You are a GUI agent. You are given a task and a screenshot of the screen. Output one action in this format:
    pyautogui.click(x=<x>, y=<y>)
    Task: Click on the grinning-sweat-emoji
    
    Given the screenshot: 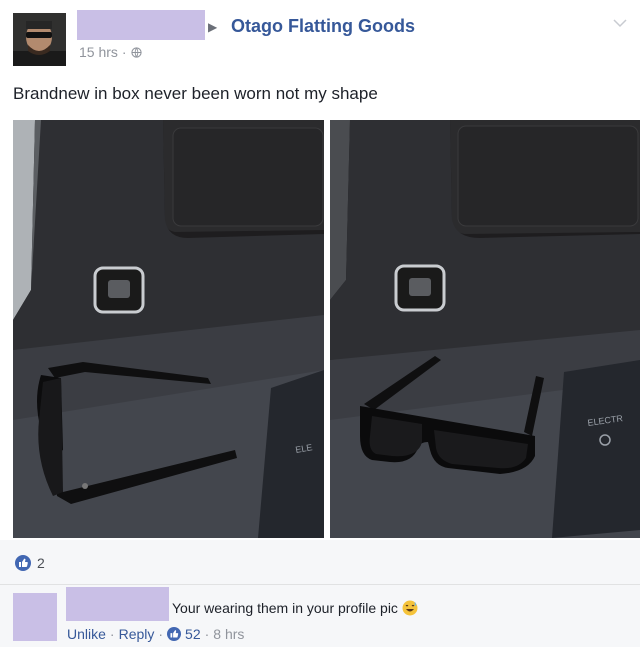 What is the action you would take?
    pyautogui.click(x=410, y=608)
    